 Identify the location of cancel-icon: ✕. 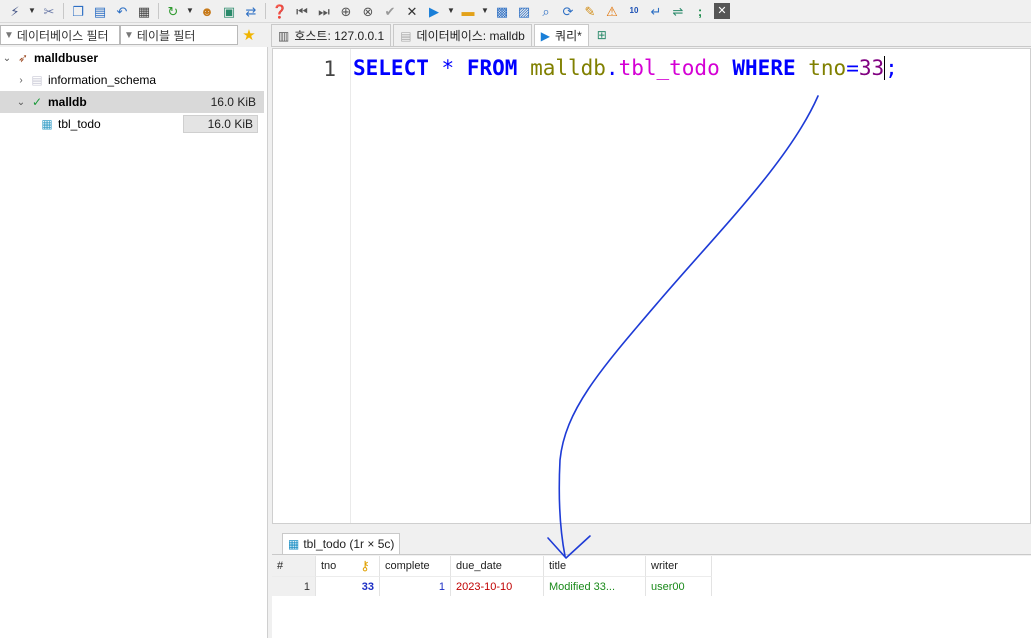
(412, 11).